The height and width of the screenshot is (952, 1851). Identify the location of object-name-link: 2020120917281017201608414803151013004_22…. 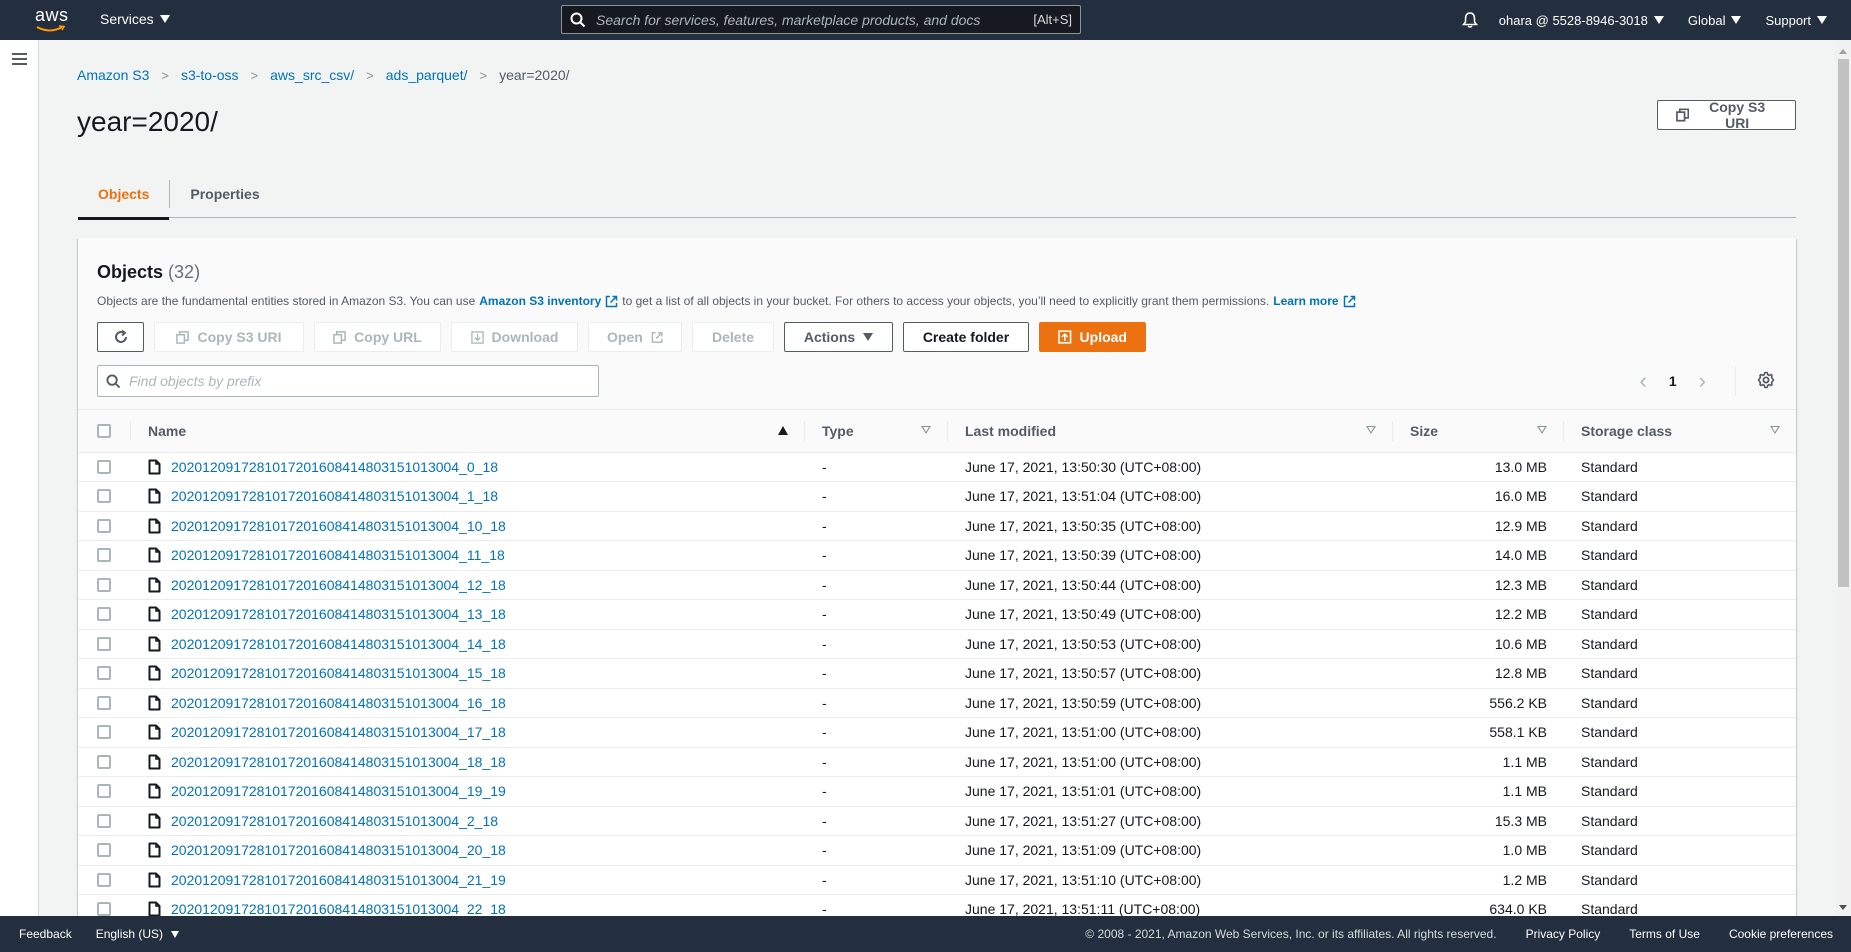
(338, 909).